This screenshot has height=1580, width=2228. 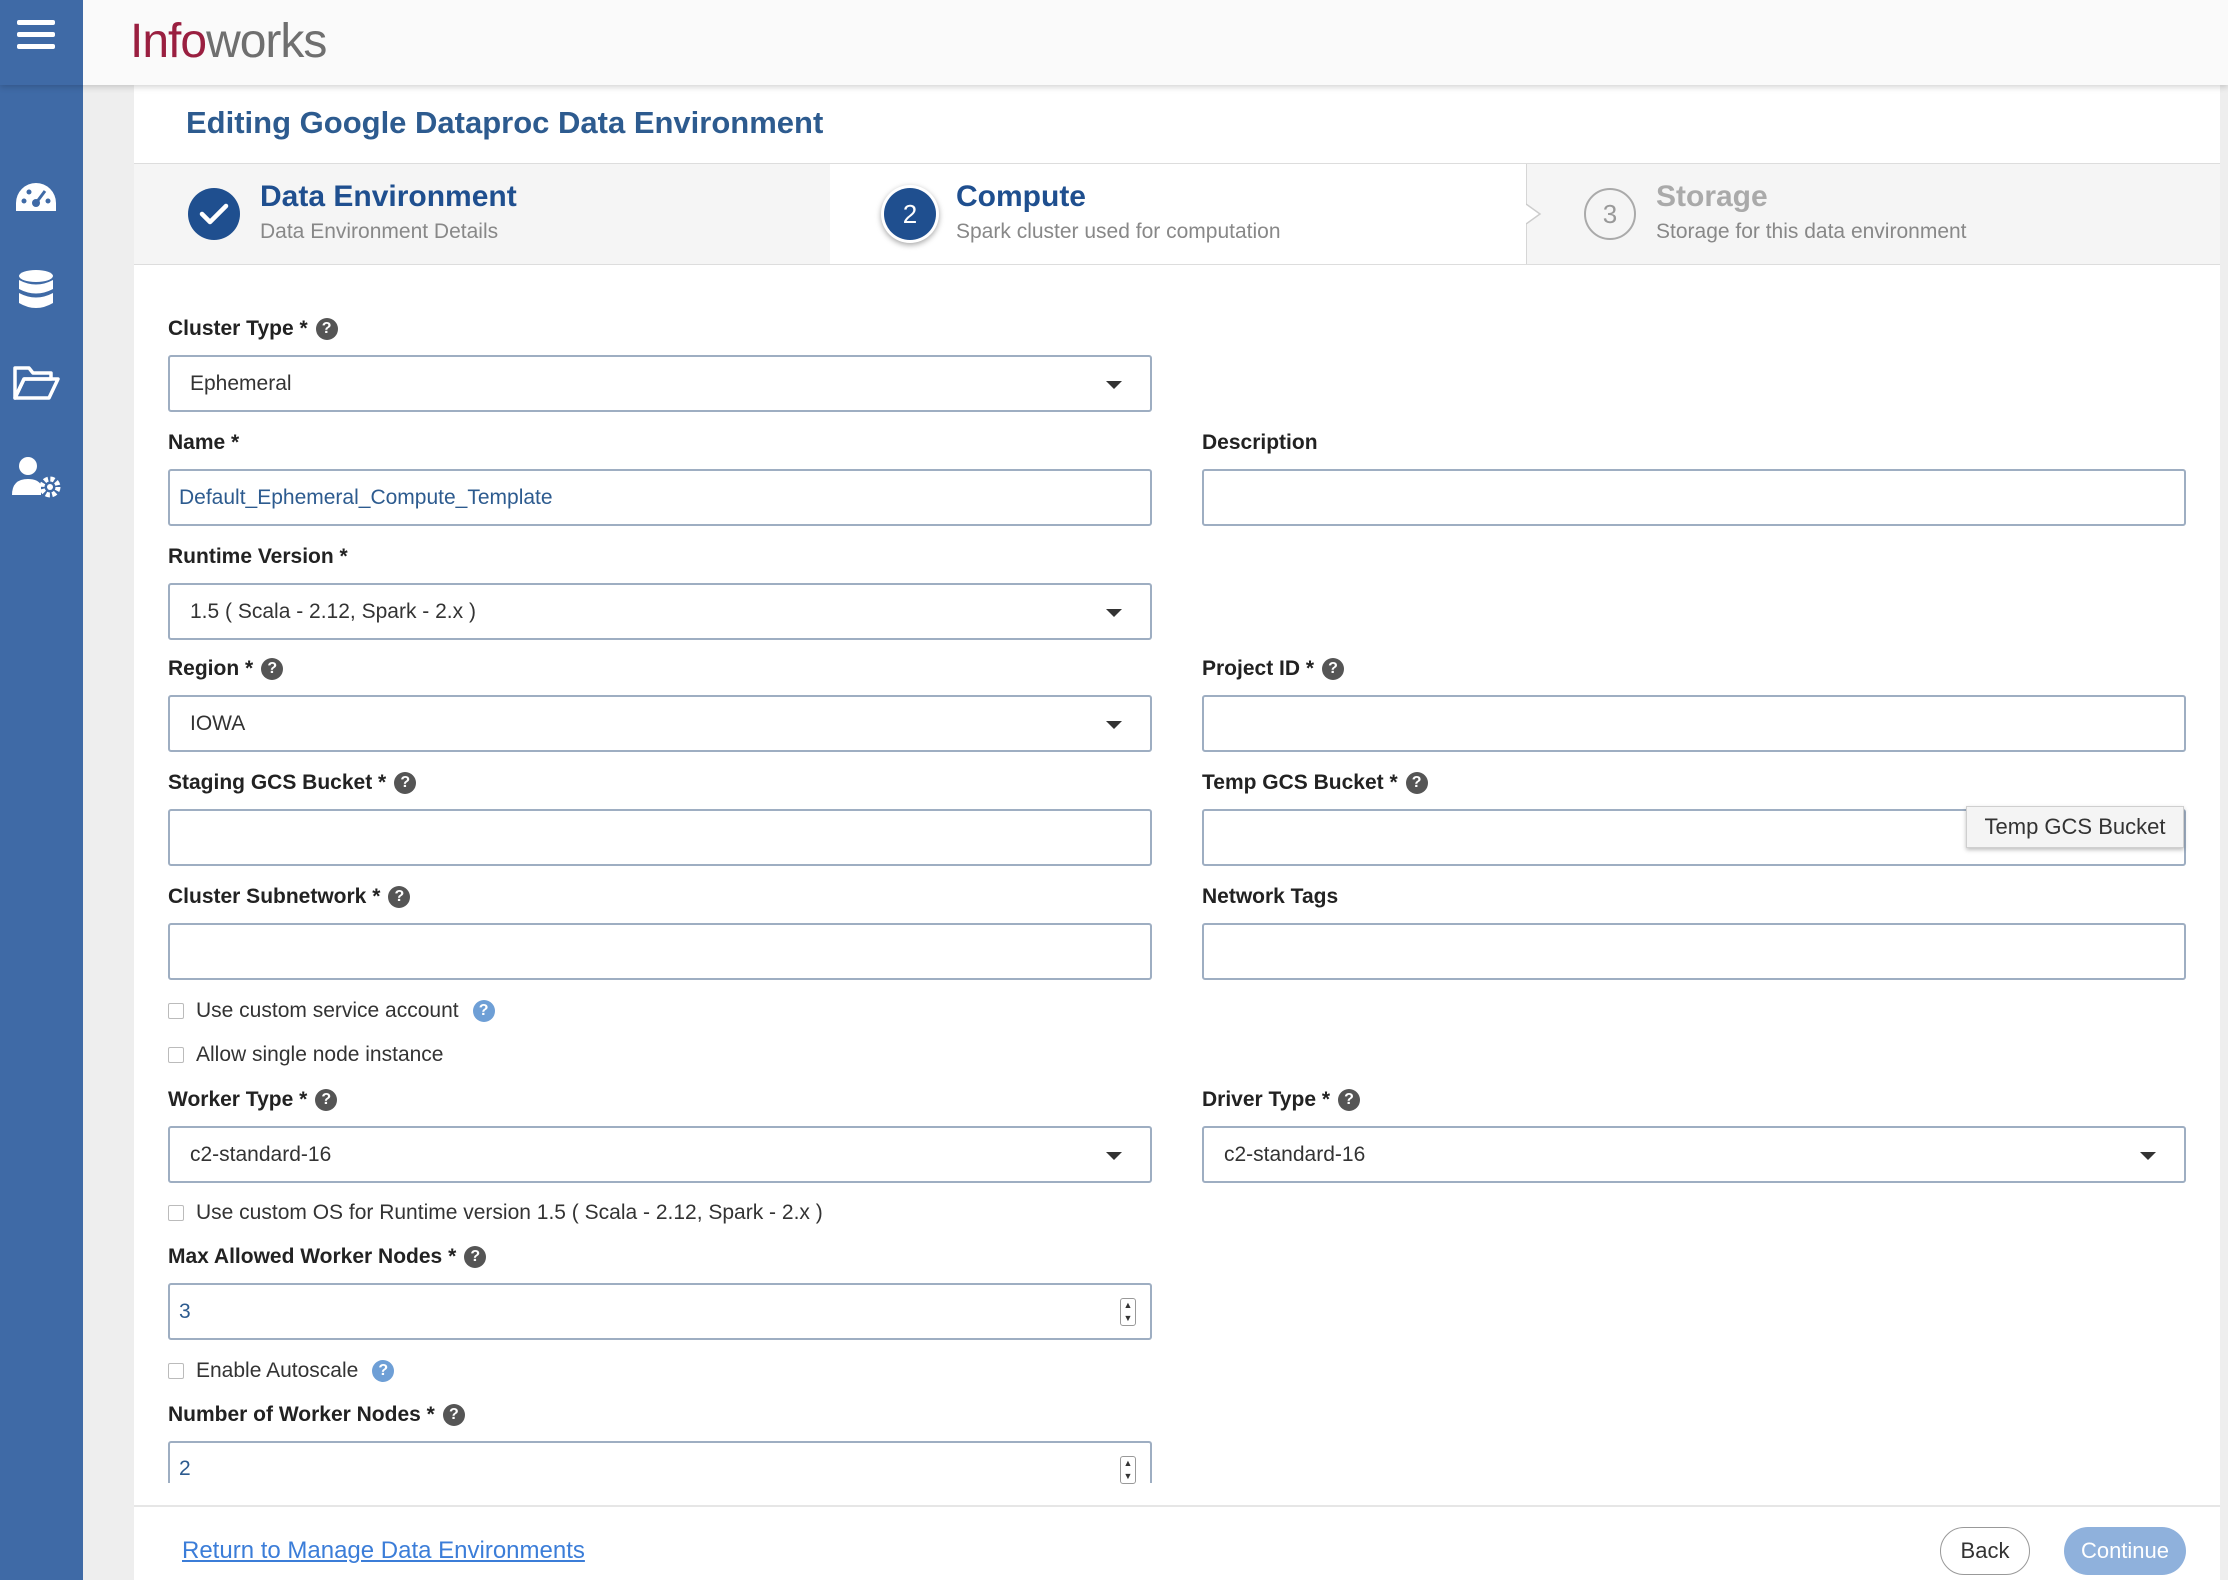 I want to click on folder-icon, so click(x=36, y=383).